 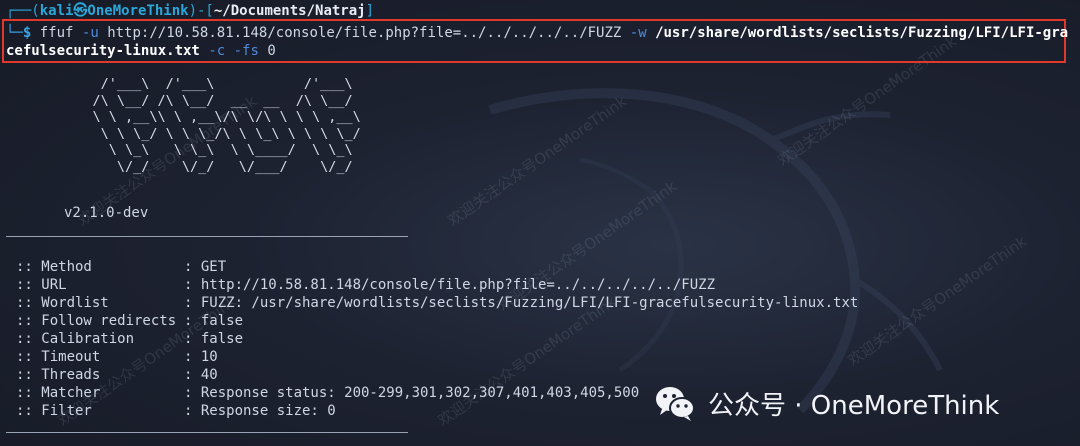 I want to click on prompt-cwd: ~/Documents/Natraj, so click(x=289, y=11).